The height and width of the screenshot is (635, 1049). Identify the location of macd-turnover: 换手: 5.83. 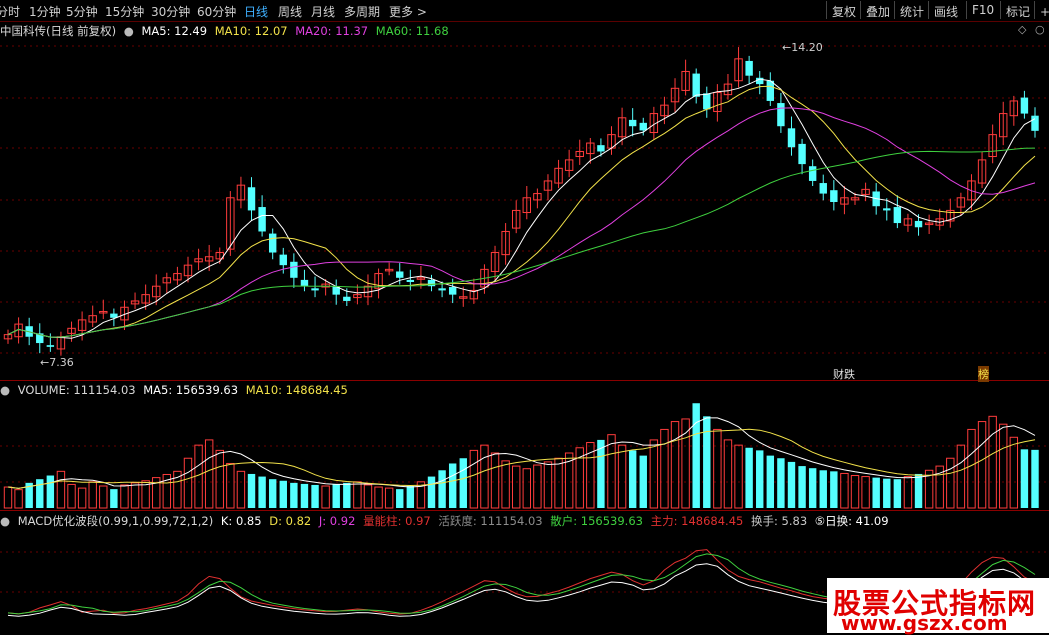
(779, 521).